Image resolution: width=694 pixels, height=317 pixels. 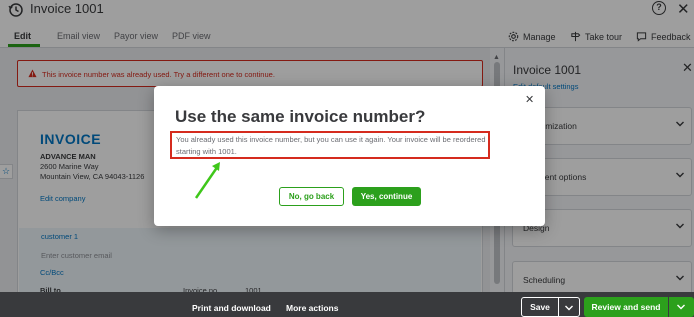 I want to click on save-options-button, so click(x=569, y=307).